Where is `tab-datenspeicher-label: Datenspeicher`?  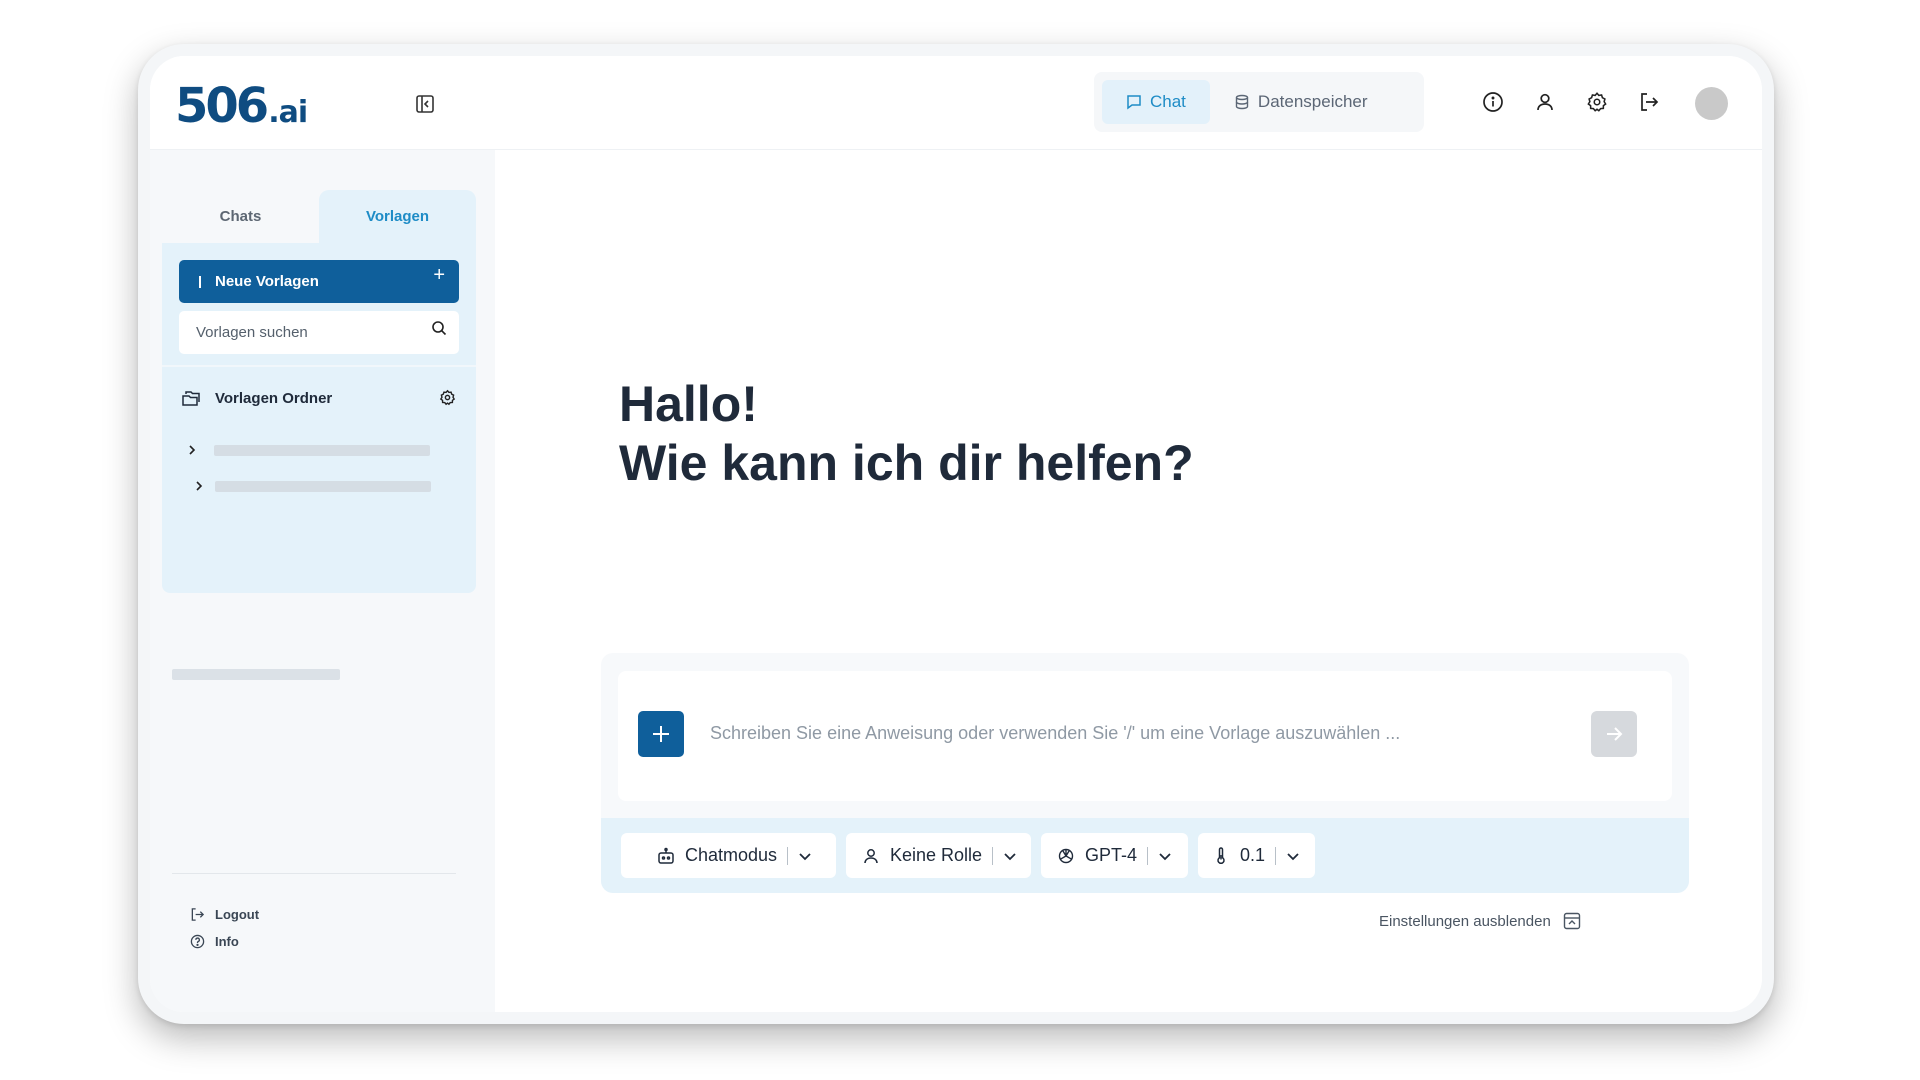 tab-datenspeicher-label: Datenspeicher is located at coordinates (1312, 101).